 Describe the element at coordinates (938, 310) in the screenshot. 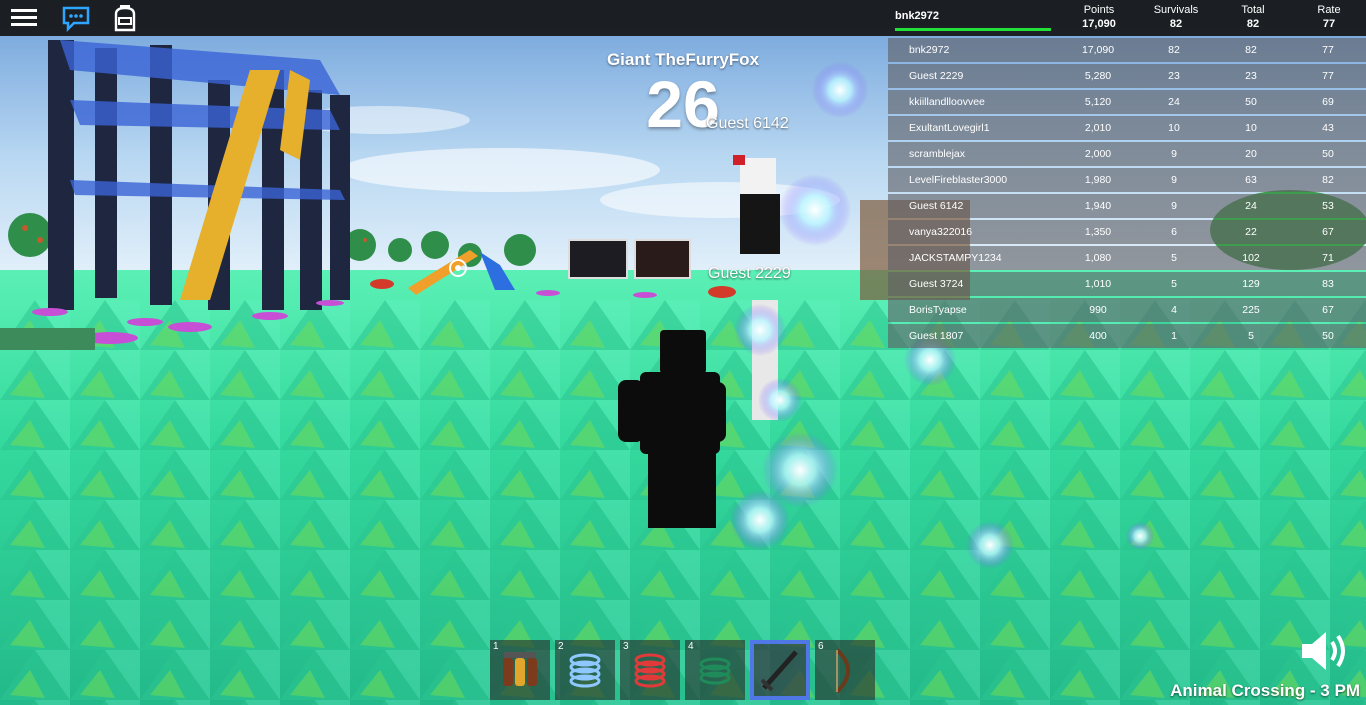

I see `player-name: BorisTyapse` at that location.